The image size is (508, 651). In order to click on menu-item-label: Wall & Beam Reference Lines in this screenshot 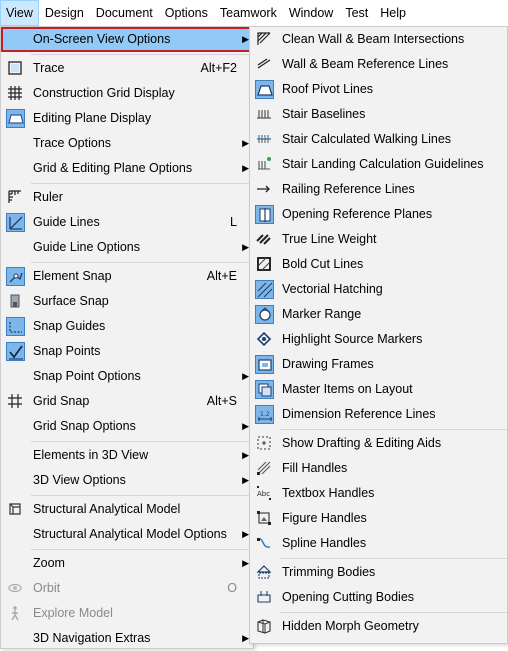, I will do `click(365, 64)`.